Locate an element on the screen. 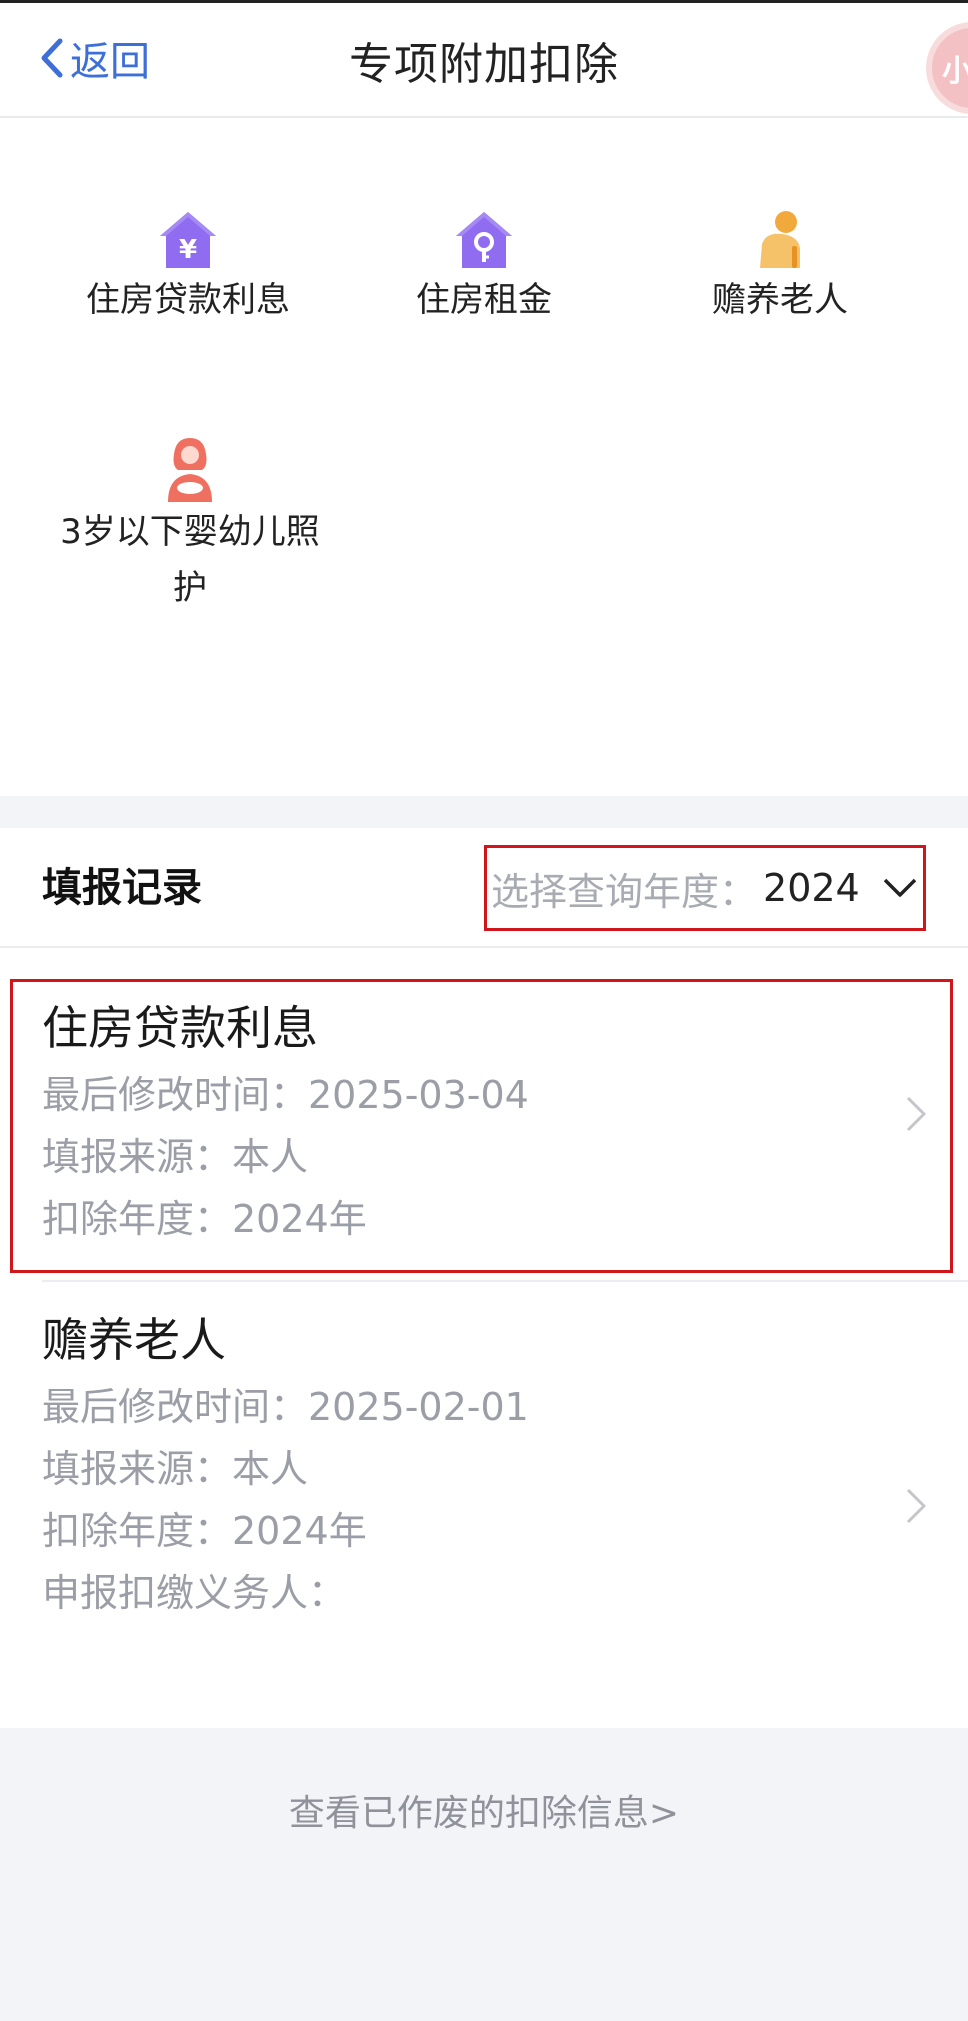 This screenshot has height=2021, width=968. category-elderly-support: 赡养老人 is located at coordinates (780, 268).